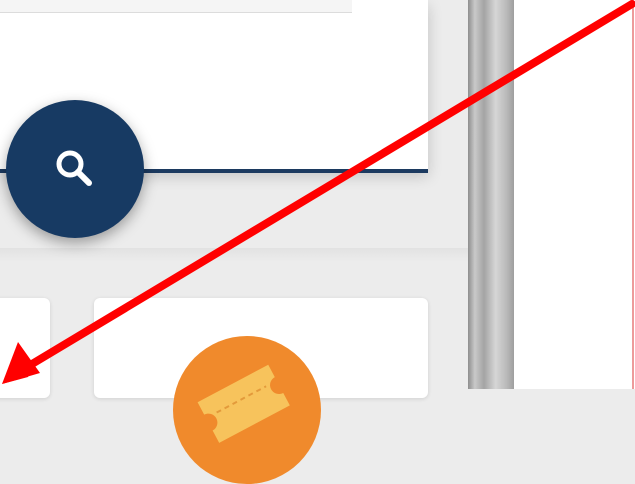  I want to click on category-tile, so click(25, 348).